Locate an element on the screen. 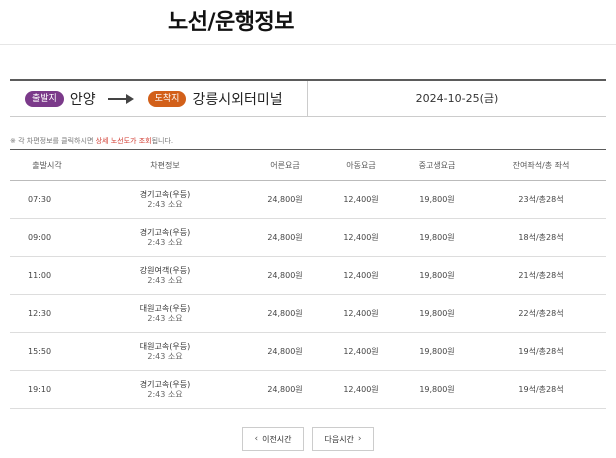 This screenshot has width=616, height=458. chevron-right-icon: › is located at coordinates (359, 439).